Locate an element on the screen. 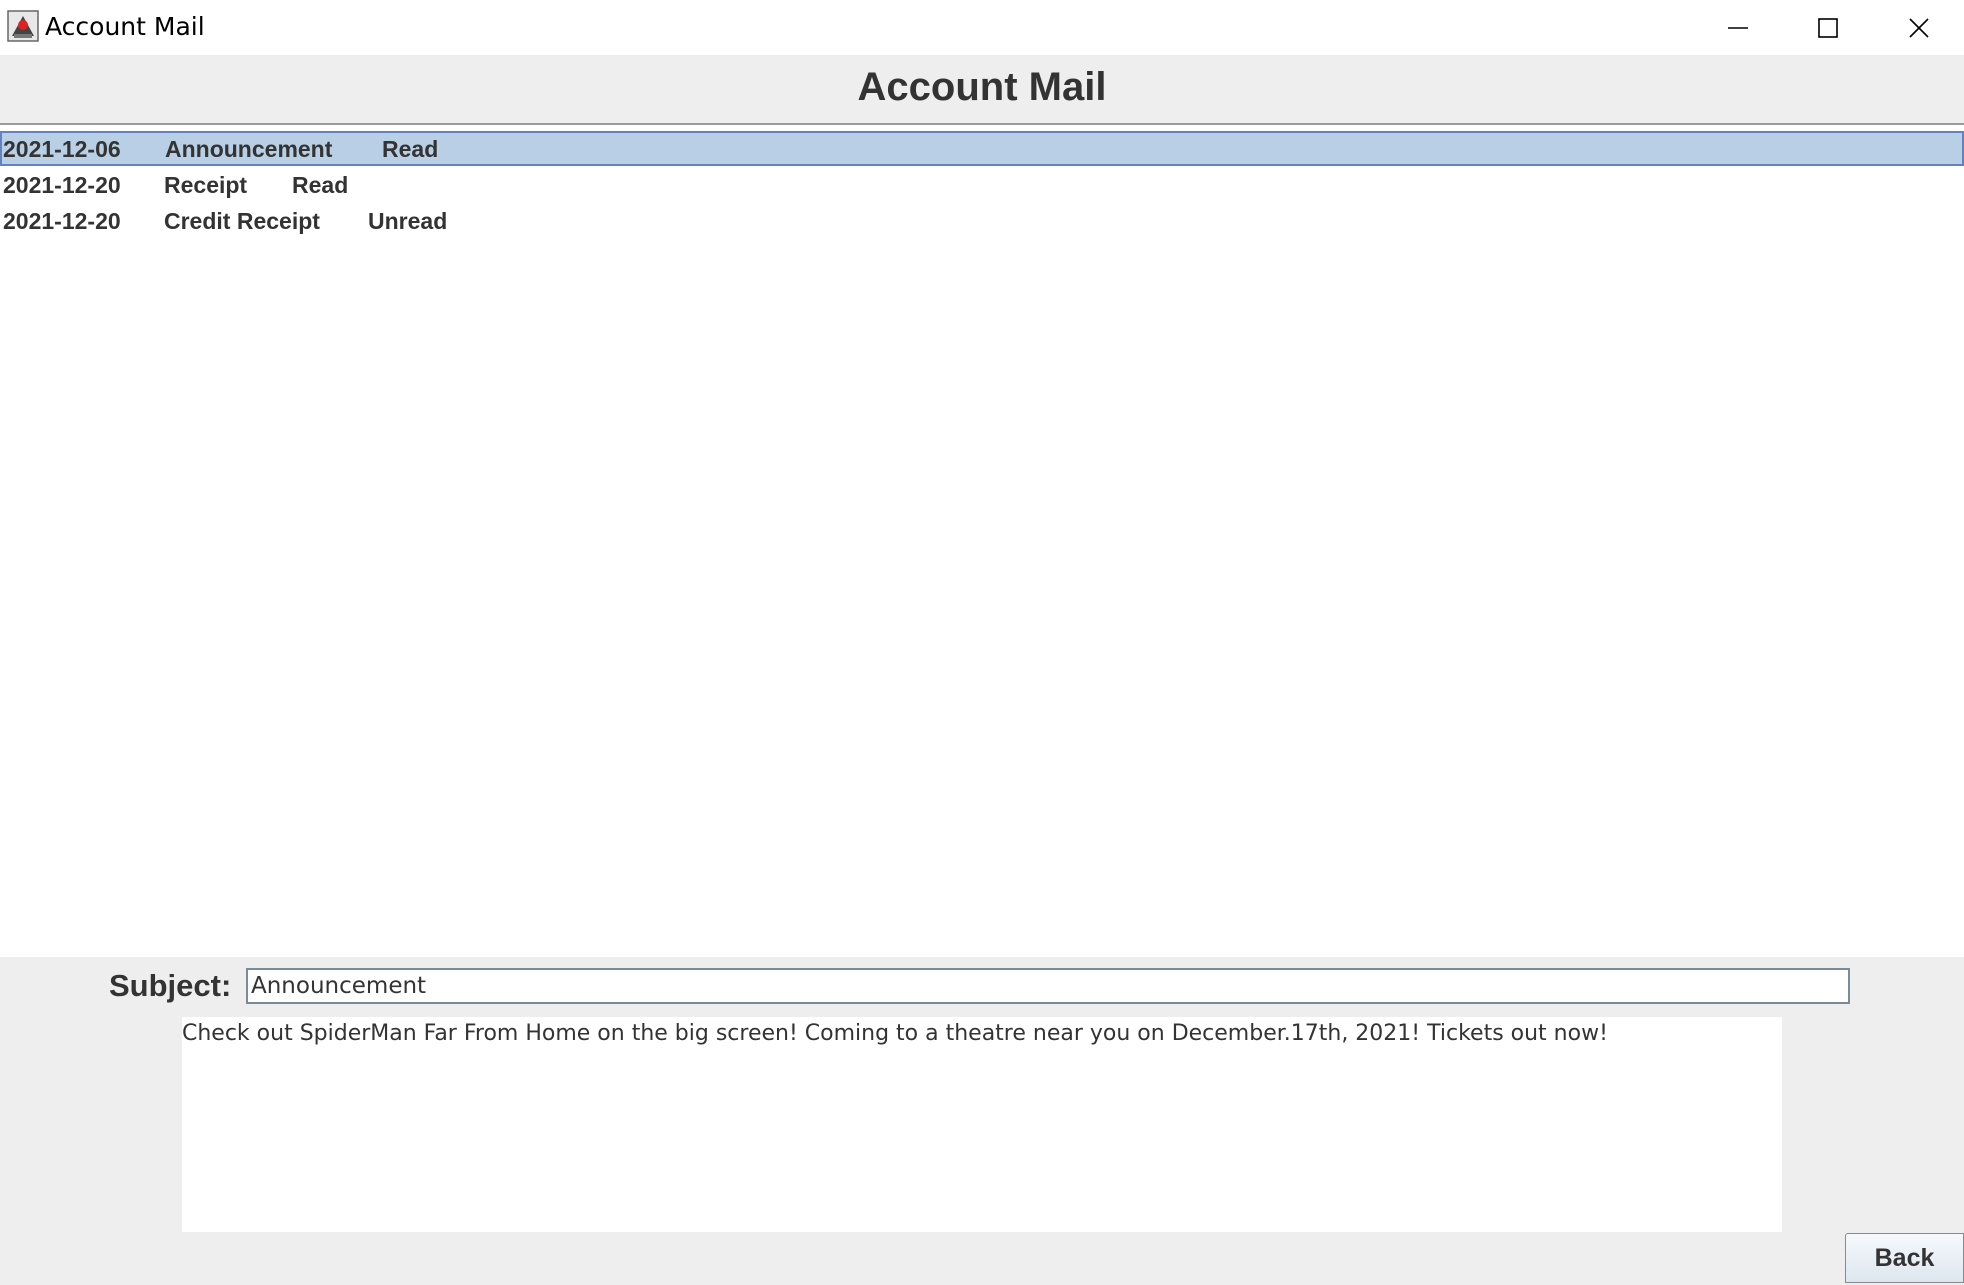 This screenshot has width=1964, height=1285. mail-status: Unread is located at coordinates (408, 221).